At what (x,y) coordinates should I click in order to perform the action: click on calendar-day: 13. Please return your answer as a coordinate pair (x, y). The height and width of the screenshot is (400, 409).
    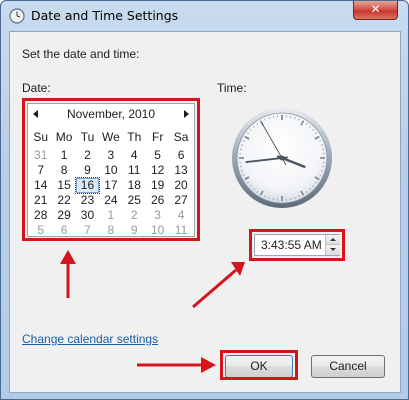
    Looking at the image, I should click on (180, 170).